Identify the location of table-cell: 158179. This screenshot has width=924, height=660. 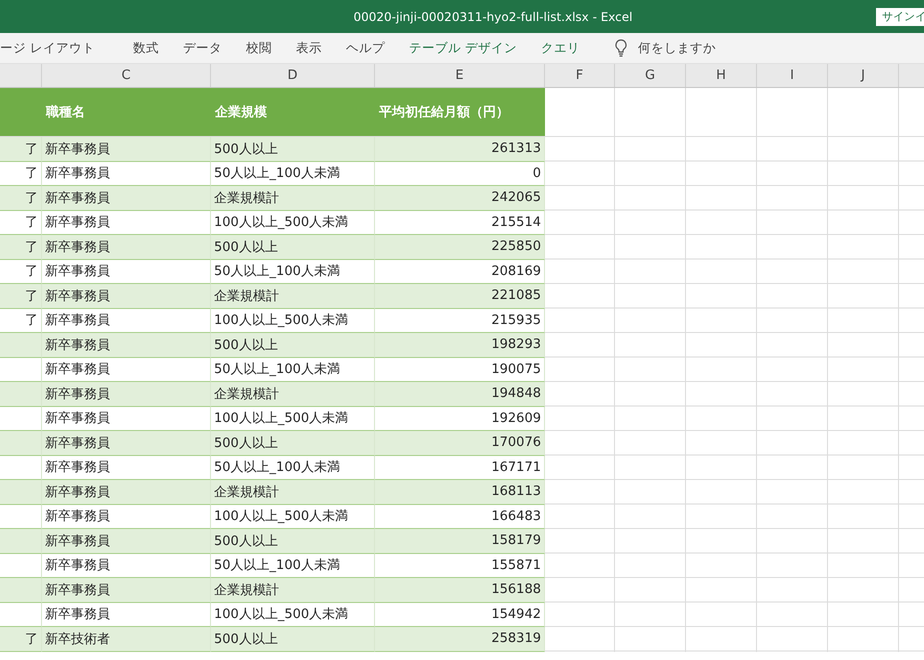
(460, 541).